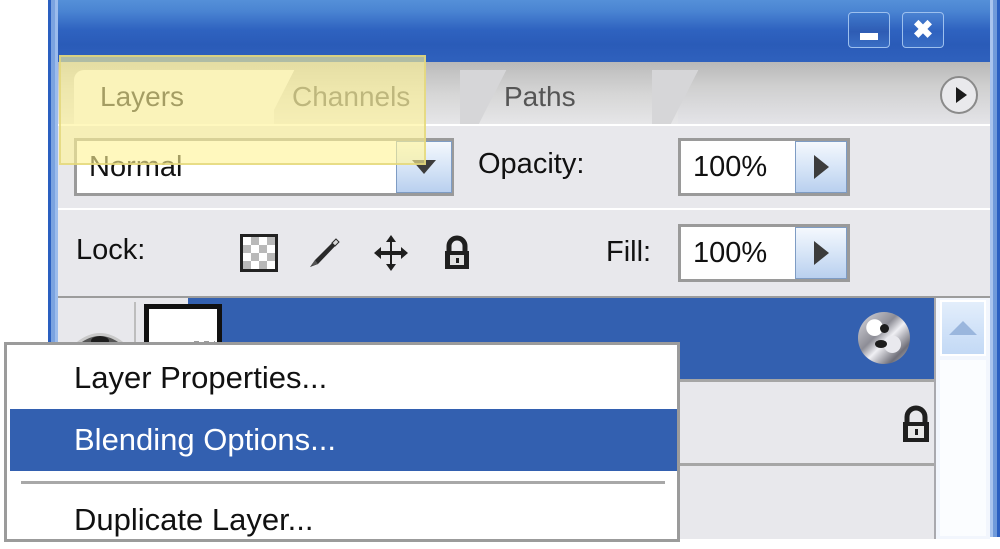 The height and width of the screenshot is (549, 1000). I want to click on window-edge-right, so click(995, 268).